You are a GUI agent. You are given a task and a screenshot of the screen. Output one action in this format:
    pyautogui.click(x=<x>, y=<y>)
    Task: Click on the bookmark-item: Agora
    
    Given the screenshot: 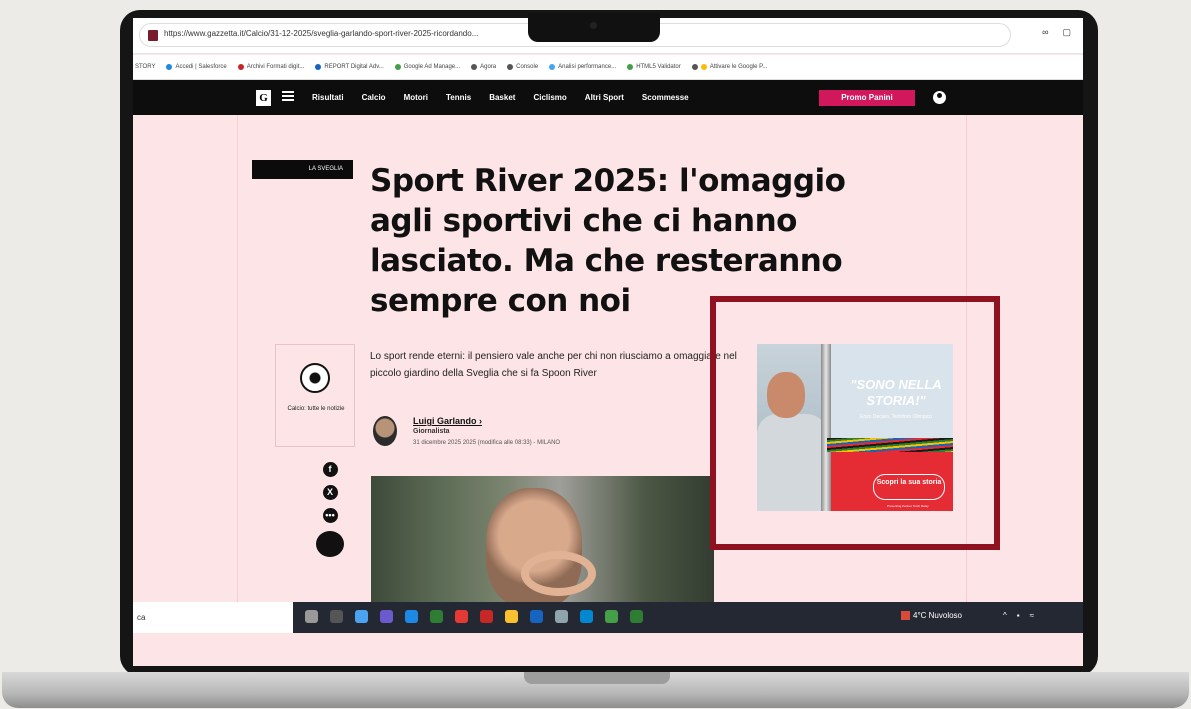 What is the action you would take?
    pyautogui.click(x=483, y=67)
    